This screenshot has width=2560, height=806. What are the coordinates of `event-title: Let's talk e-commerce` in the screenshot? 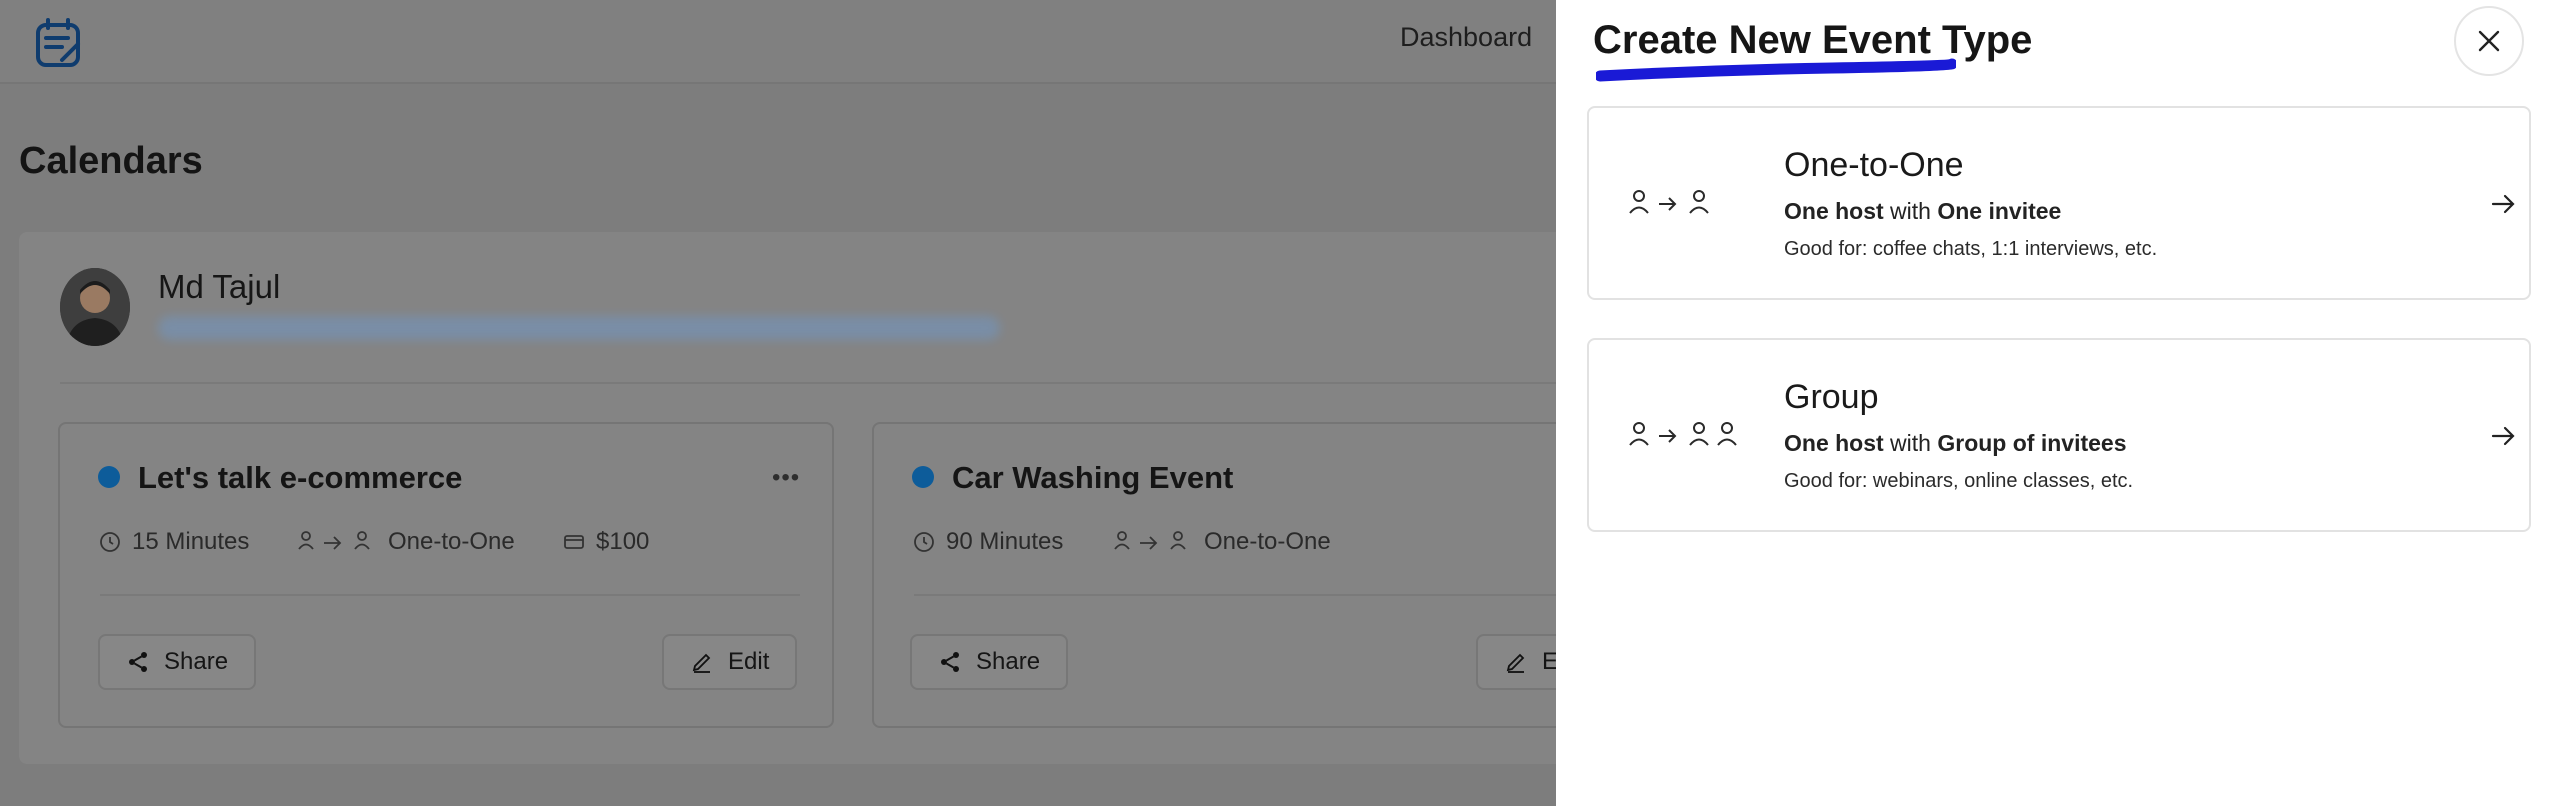 It's located at (300, 477).